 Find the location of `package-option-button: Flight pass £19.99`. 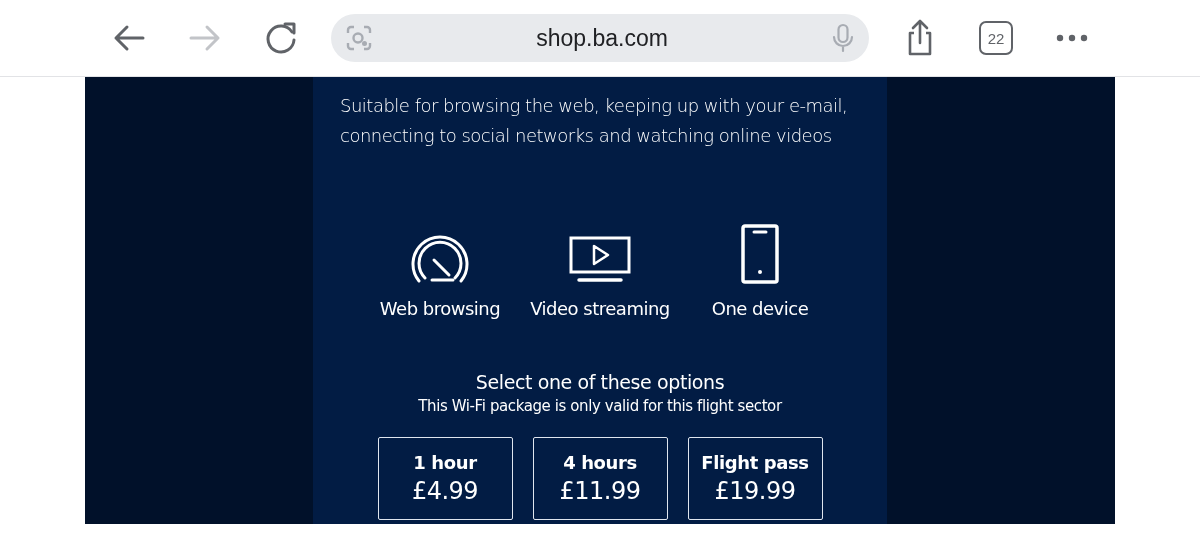

package-option-button: Flight pass £19.99 is located at coordinates (755, 478).